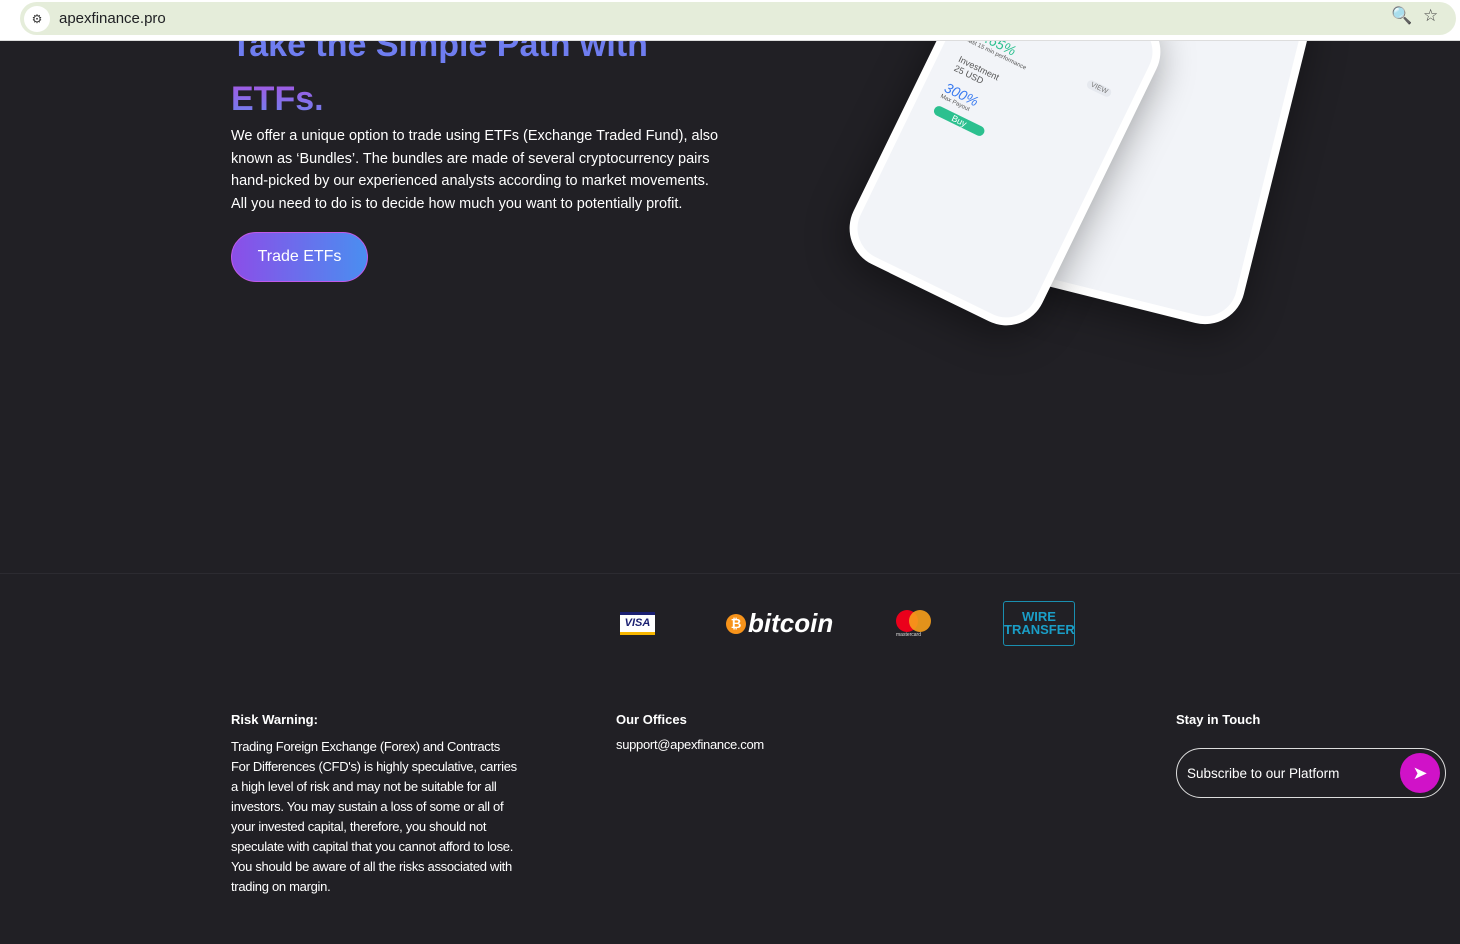 The height and width of the screenshot is (944, 1460). Describe the element at coordinates (439, 99) in the screenshot. I see `title-line2: ETFs.` at that location.